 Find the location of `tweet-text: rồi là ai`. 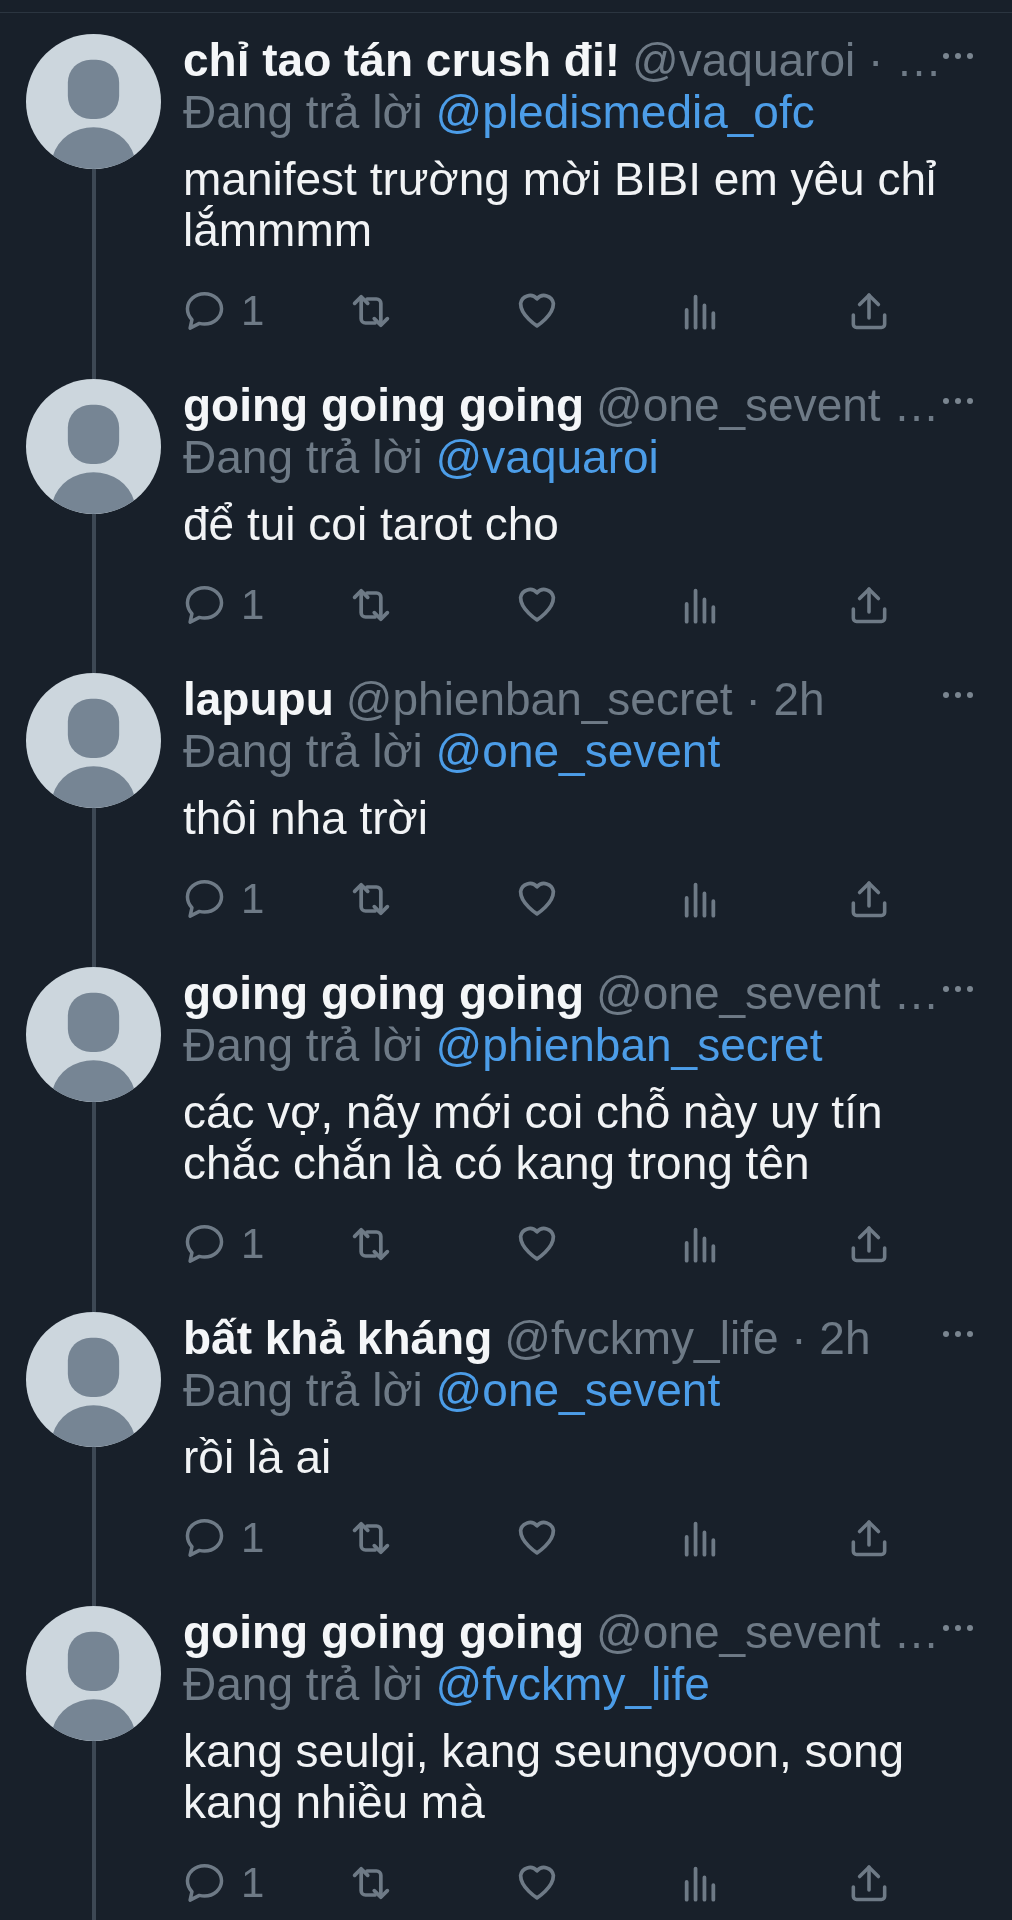

tweet-text: rồi là ai is located at coordinates (258, 1457).